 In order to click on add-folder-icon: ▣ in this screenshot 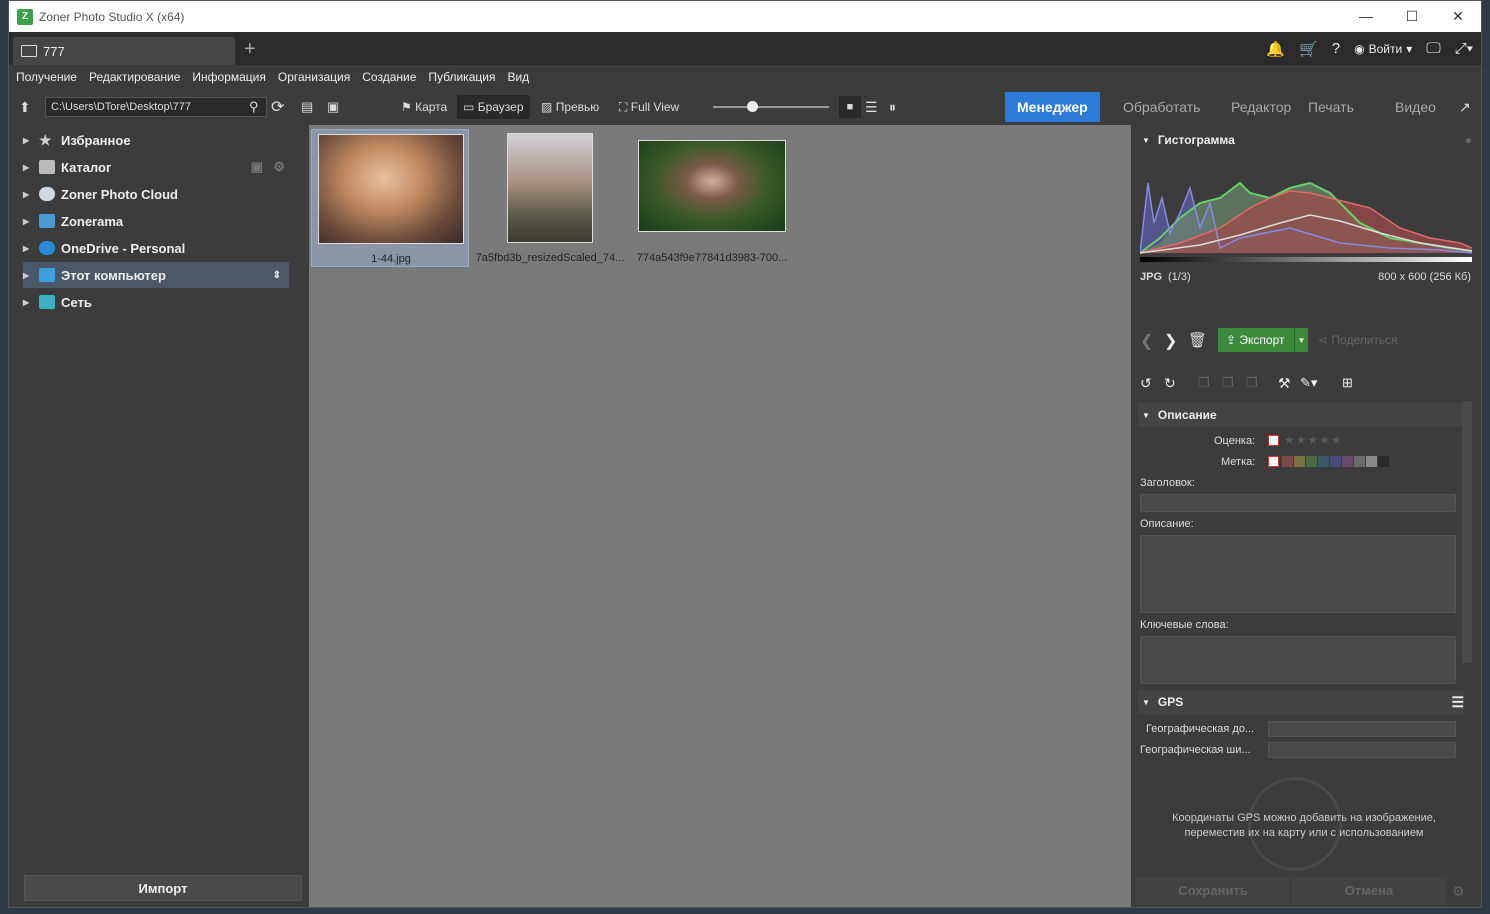, I will do `click(257, 167)`.